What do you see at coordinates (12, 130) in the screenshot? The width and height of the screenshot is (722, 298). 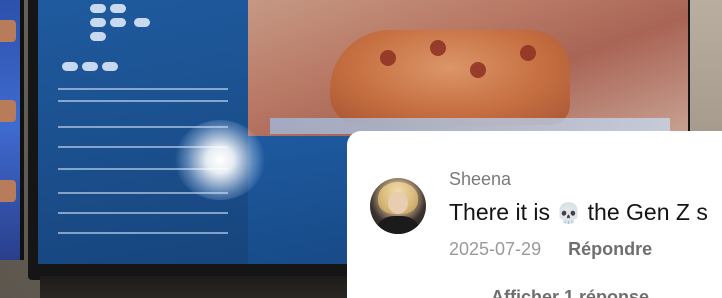 I see `left-menu-screen` at bounding box center [12, 130].